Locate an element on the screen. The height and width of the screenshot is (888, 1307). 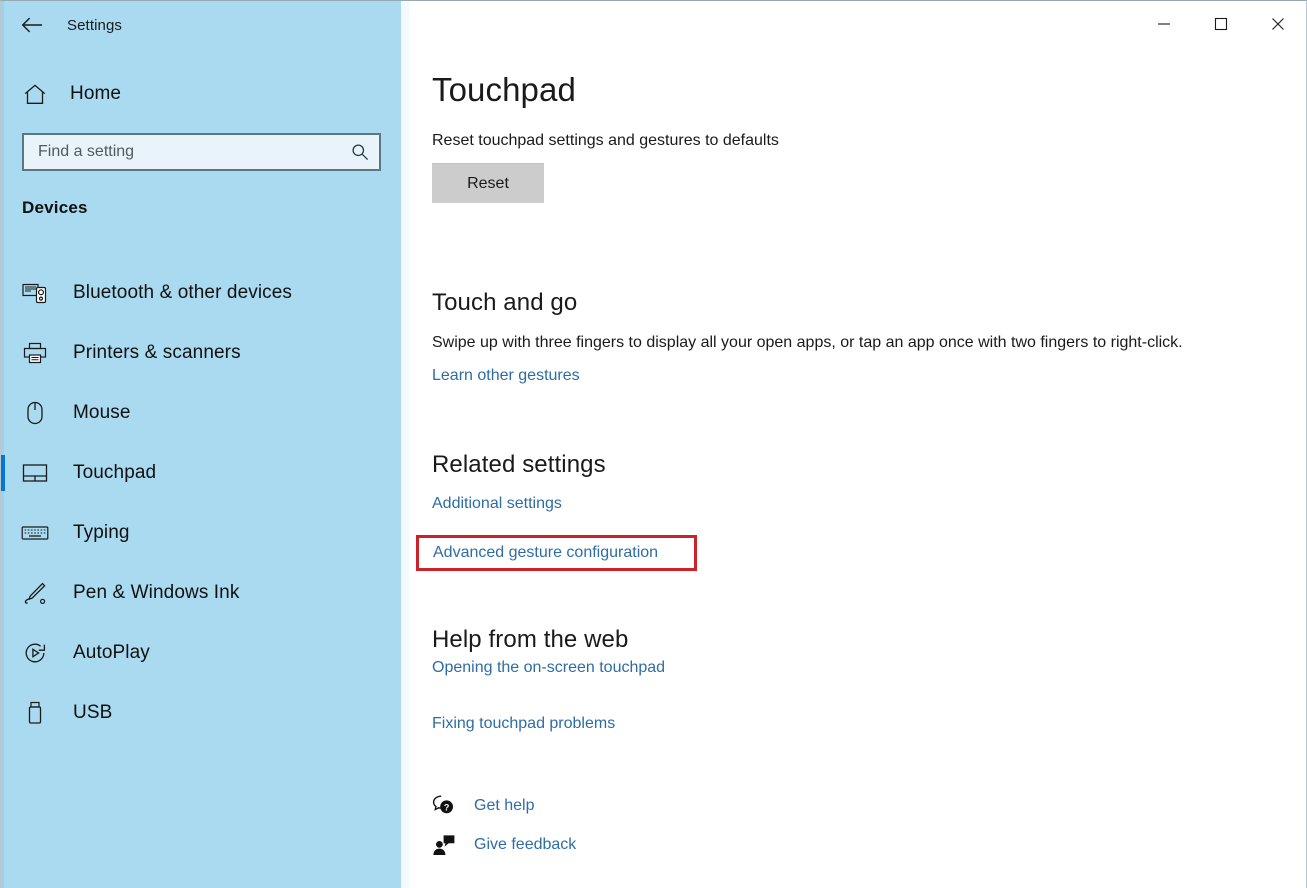
sidebar-item-pen-windows-ink: Pen & Windows Ink is located at coordinates (201, 593).